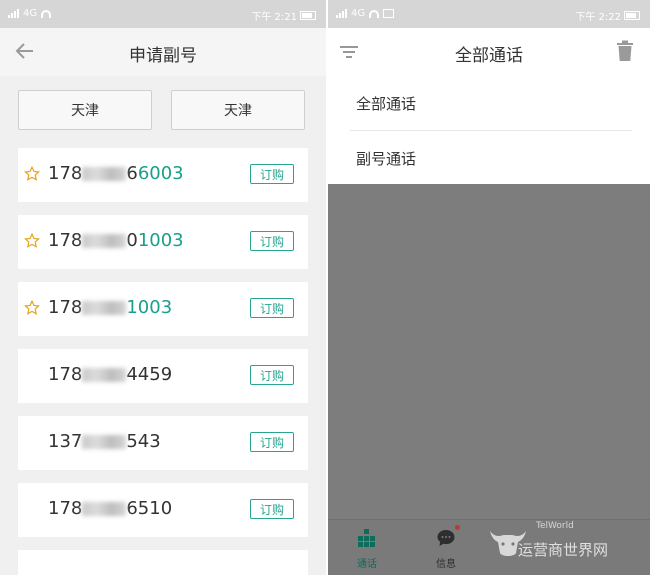  What do you see at coordinates (563, 550) in the screenshot?
I see `watermark-large-text: 运营商世界网` at bounding box center [563, 550].